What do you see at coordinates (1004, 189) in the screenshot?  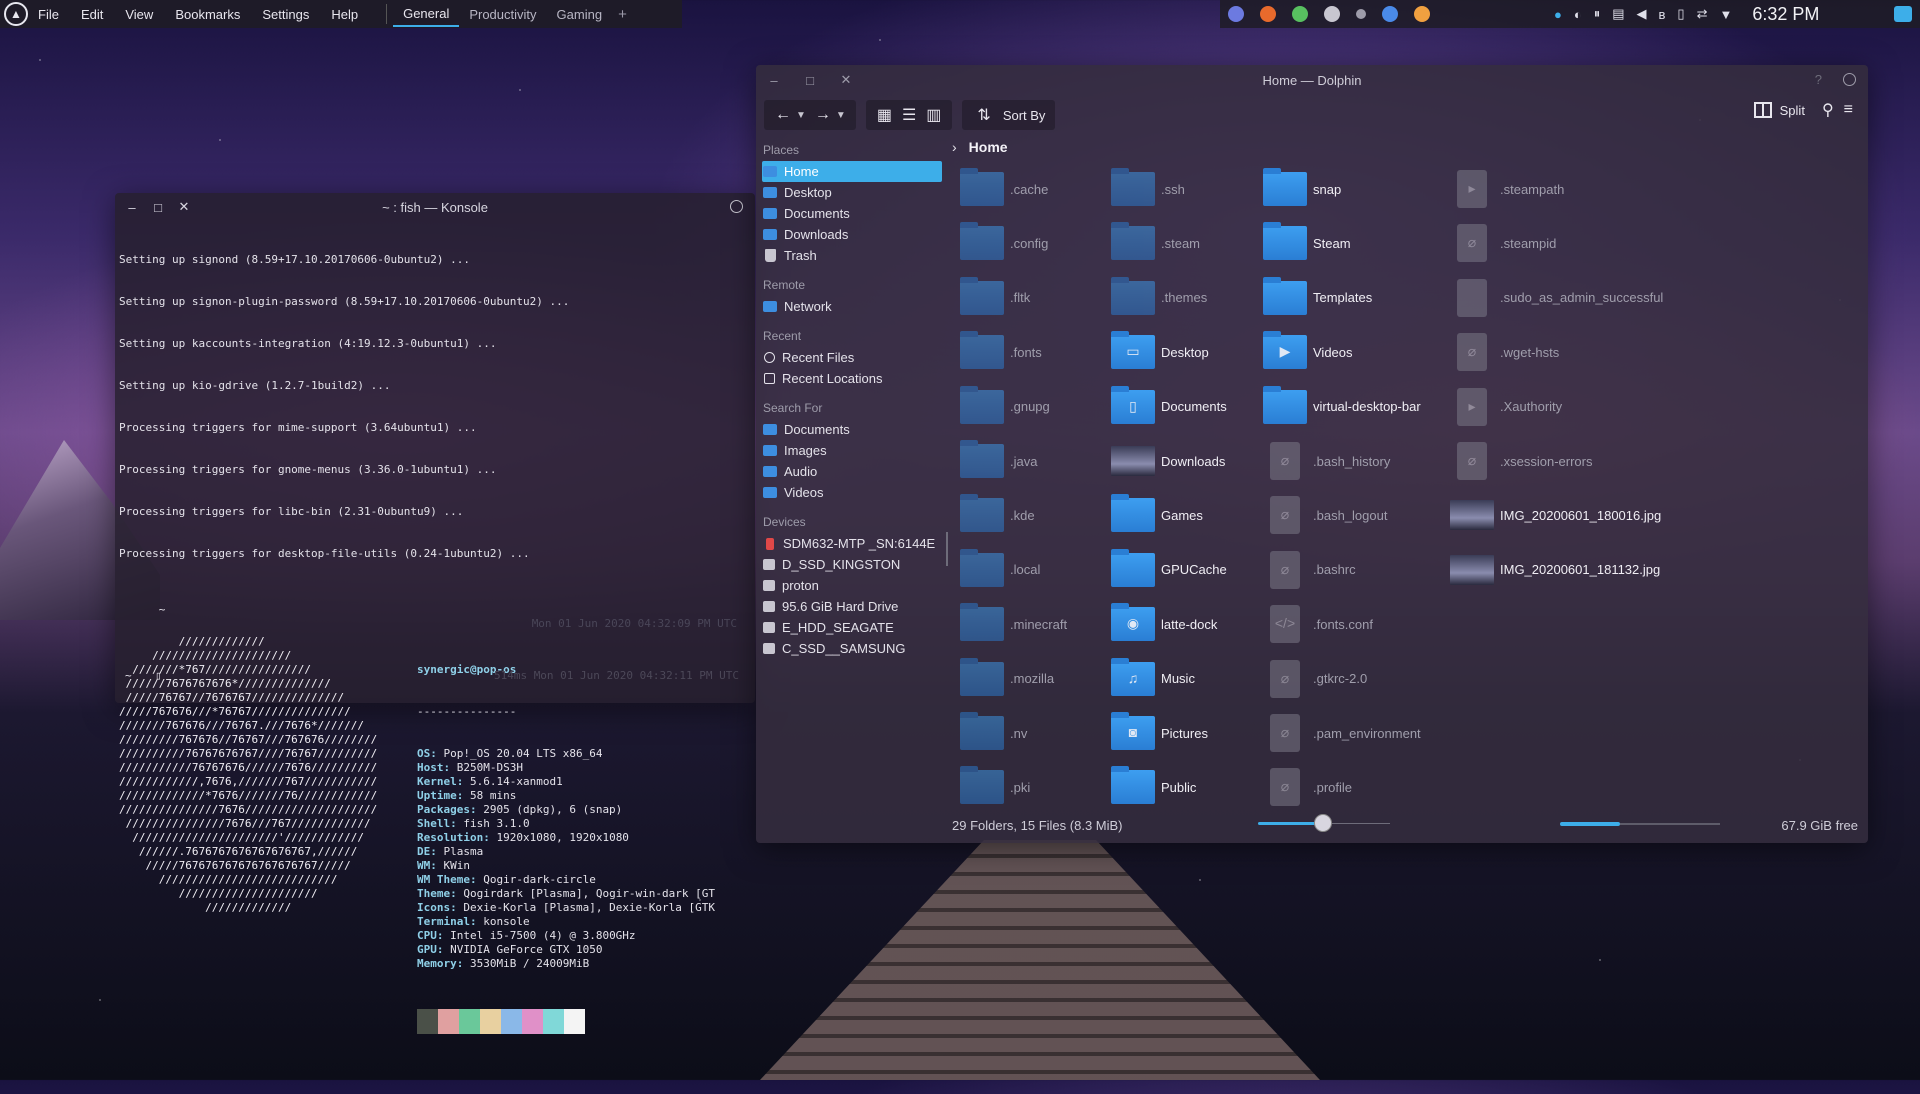 I see `file-item: .cache` at bounding box center [1004, 189].